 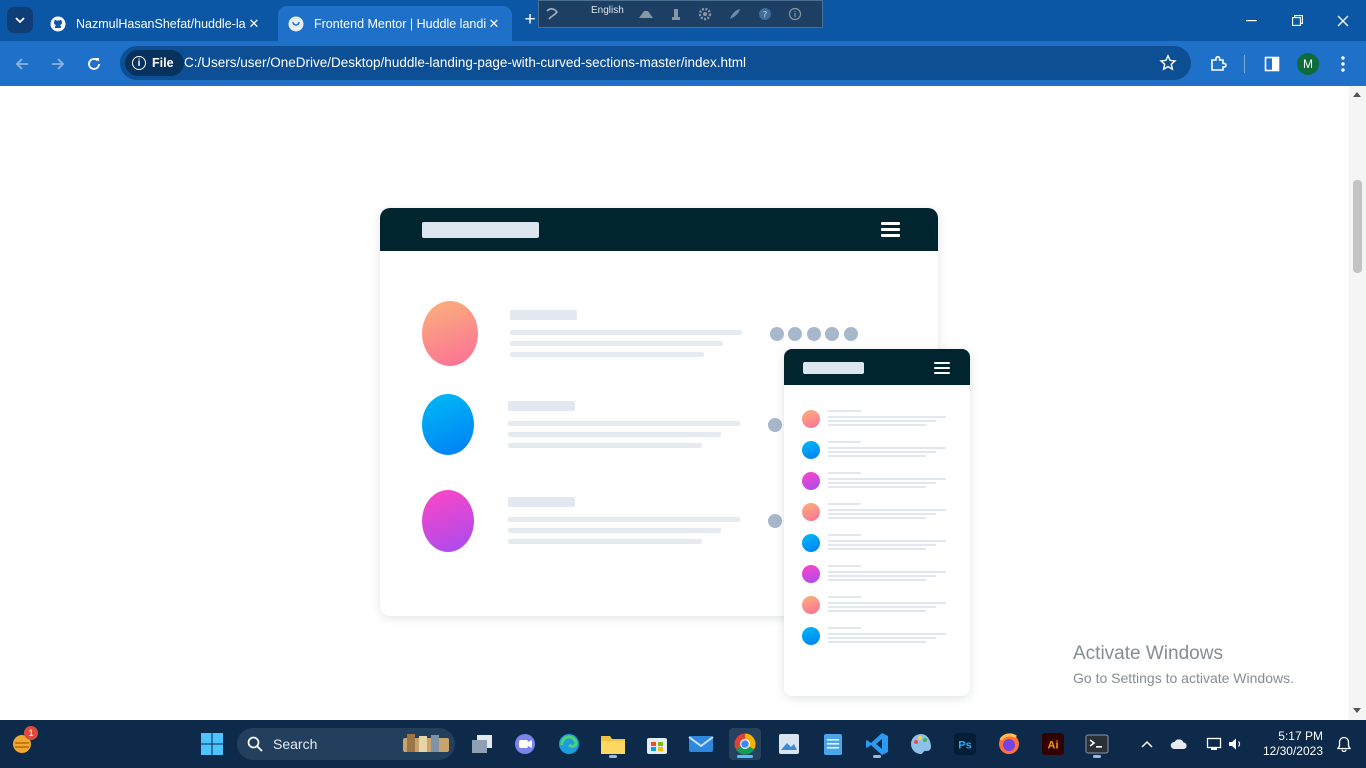 I want to click on running-indicator, so click(x=877, y=756).